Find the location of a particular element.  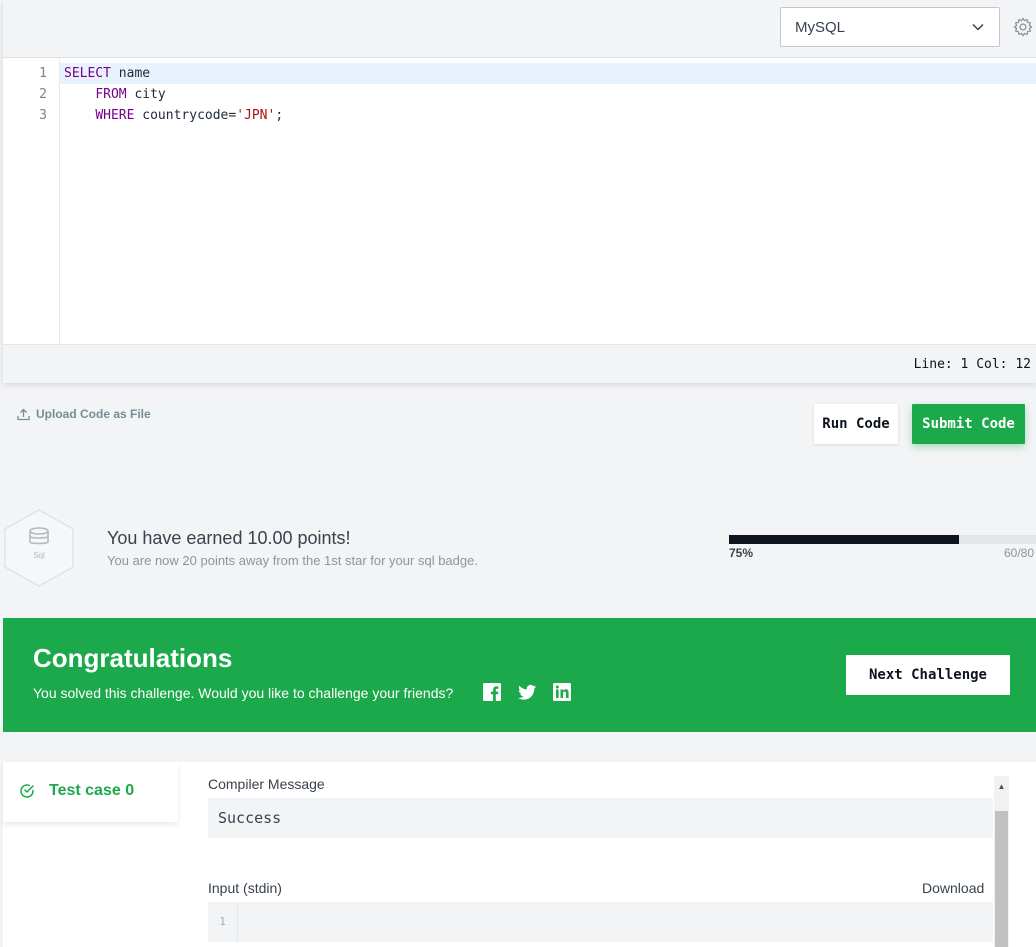

line-gutter: 1 2 3 is located at coordinates (31, 201).